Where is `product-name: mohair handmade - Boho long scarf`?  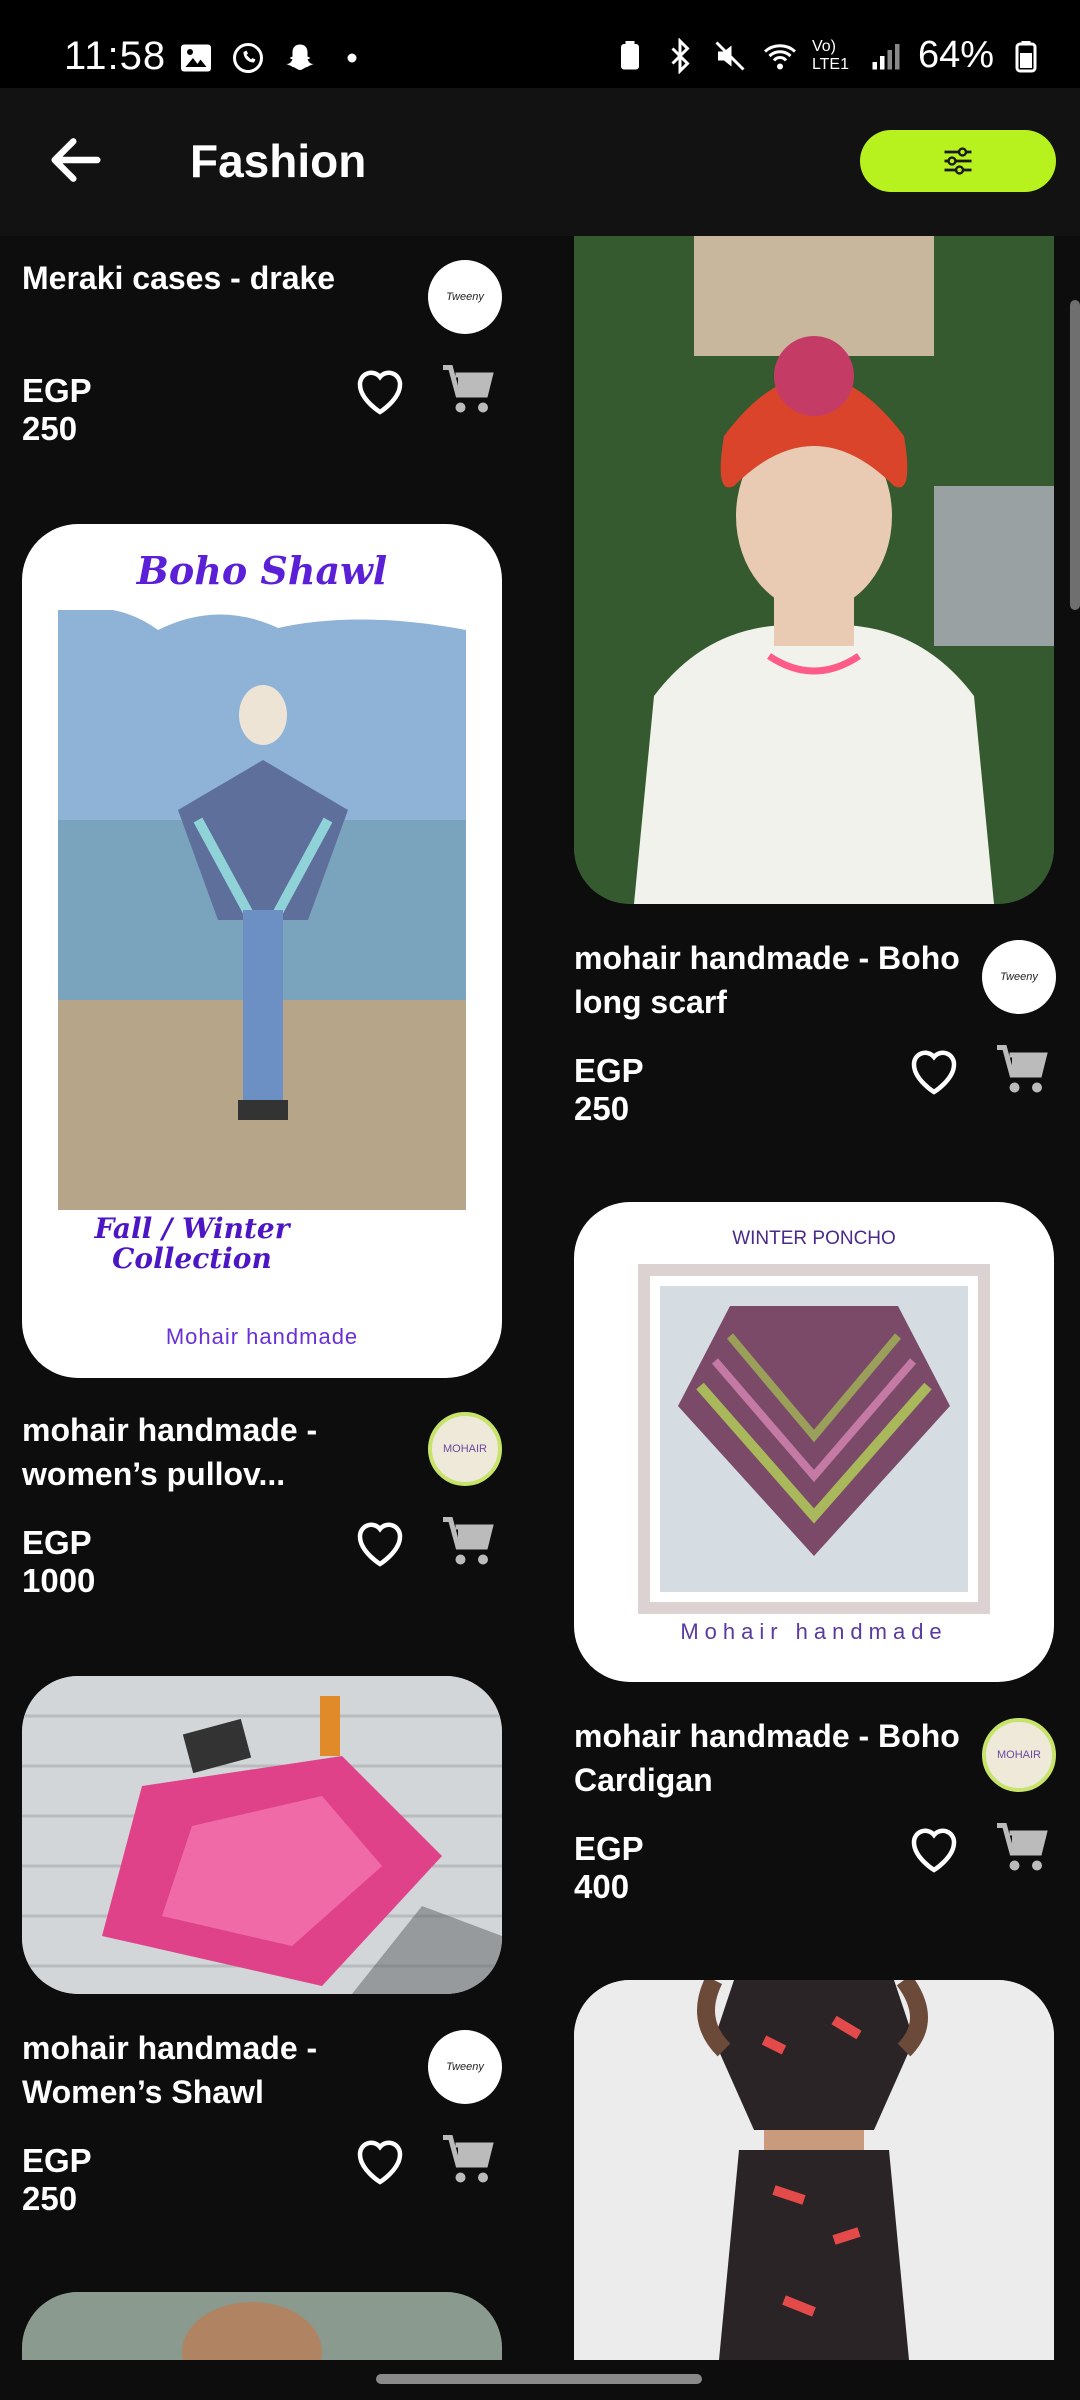
product-name: mohair handmade - Boho long scarf is located at coordinates (767, 980).